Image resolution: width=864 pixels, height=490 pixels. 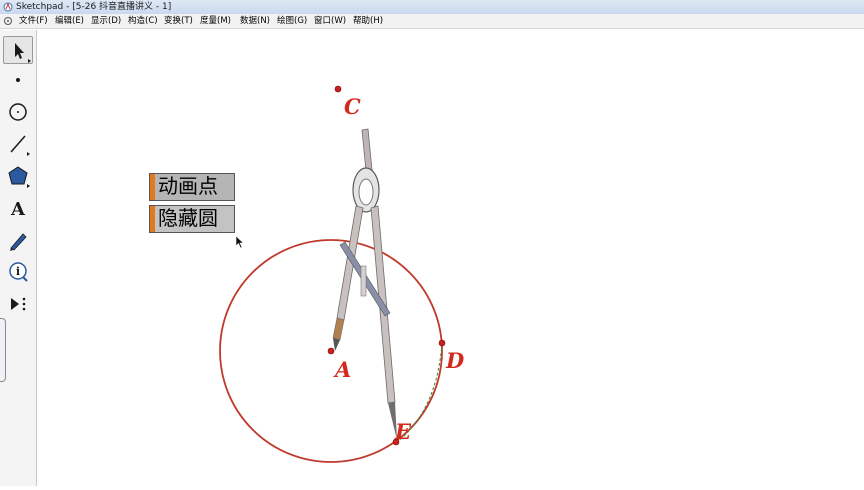 I want to click on custom-tools-icon, so click(x=18, y=304).